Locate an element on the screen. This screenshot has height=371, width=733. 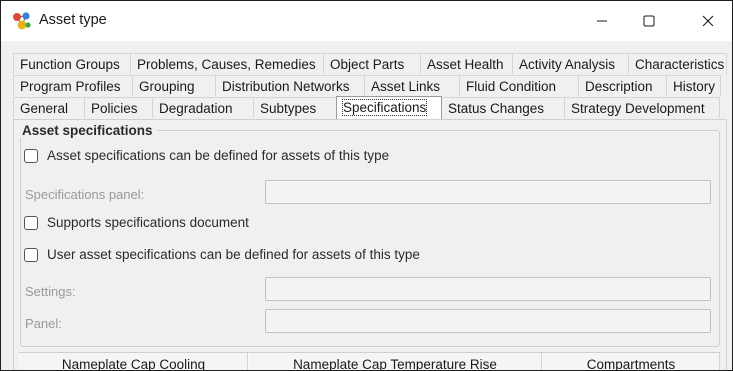
tab-grouping: Grouping is located at coordinates (174, 85).